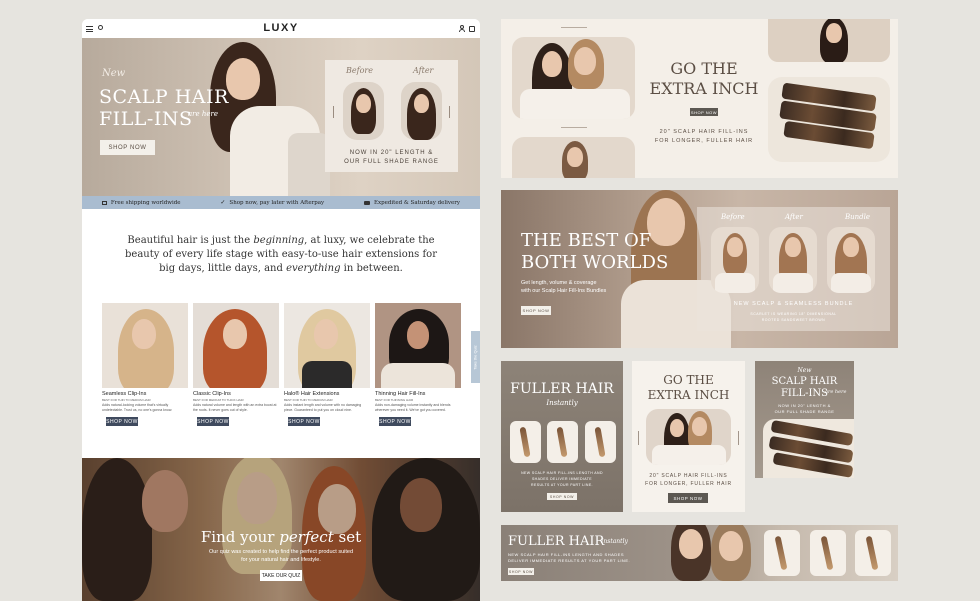  What do you see at coordinates (562, 403) in the screenshot?
I see `fuller-square-script: Instantly` at bounding box center [562, 403].